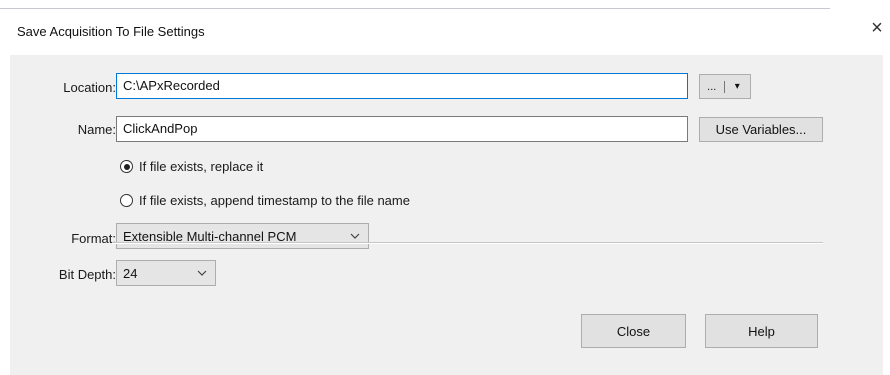 This screenshot has width=890, height=375. I want to click on radio-replace-indicator, so click(126, 166).